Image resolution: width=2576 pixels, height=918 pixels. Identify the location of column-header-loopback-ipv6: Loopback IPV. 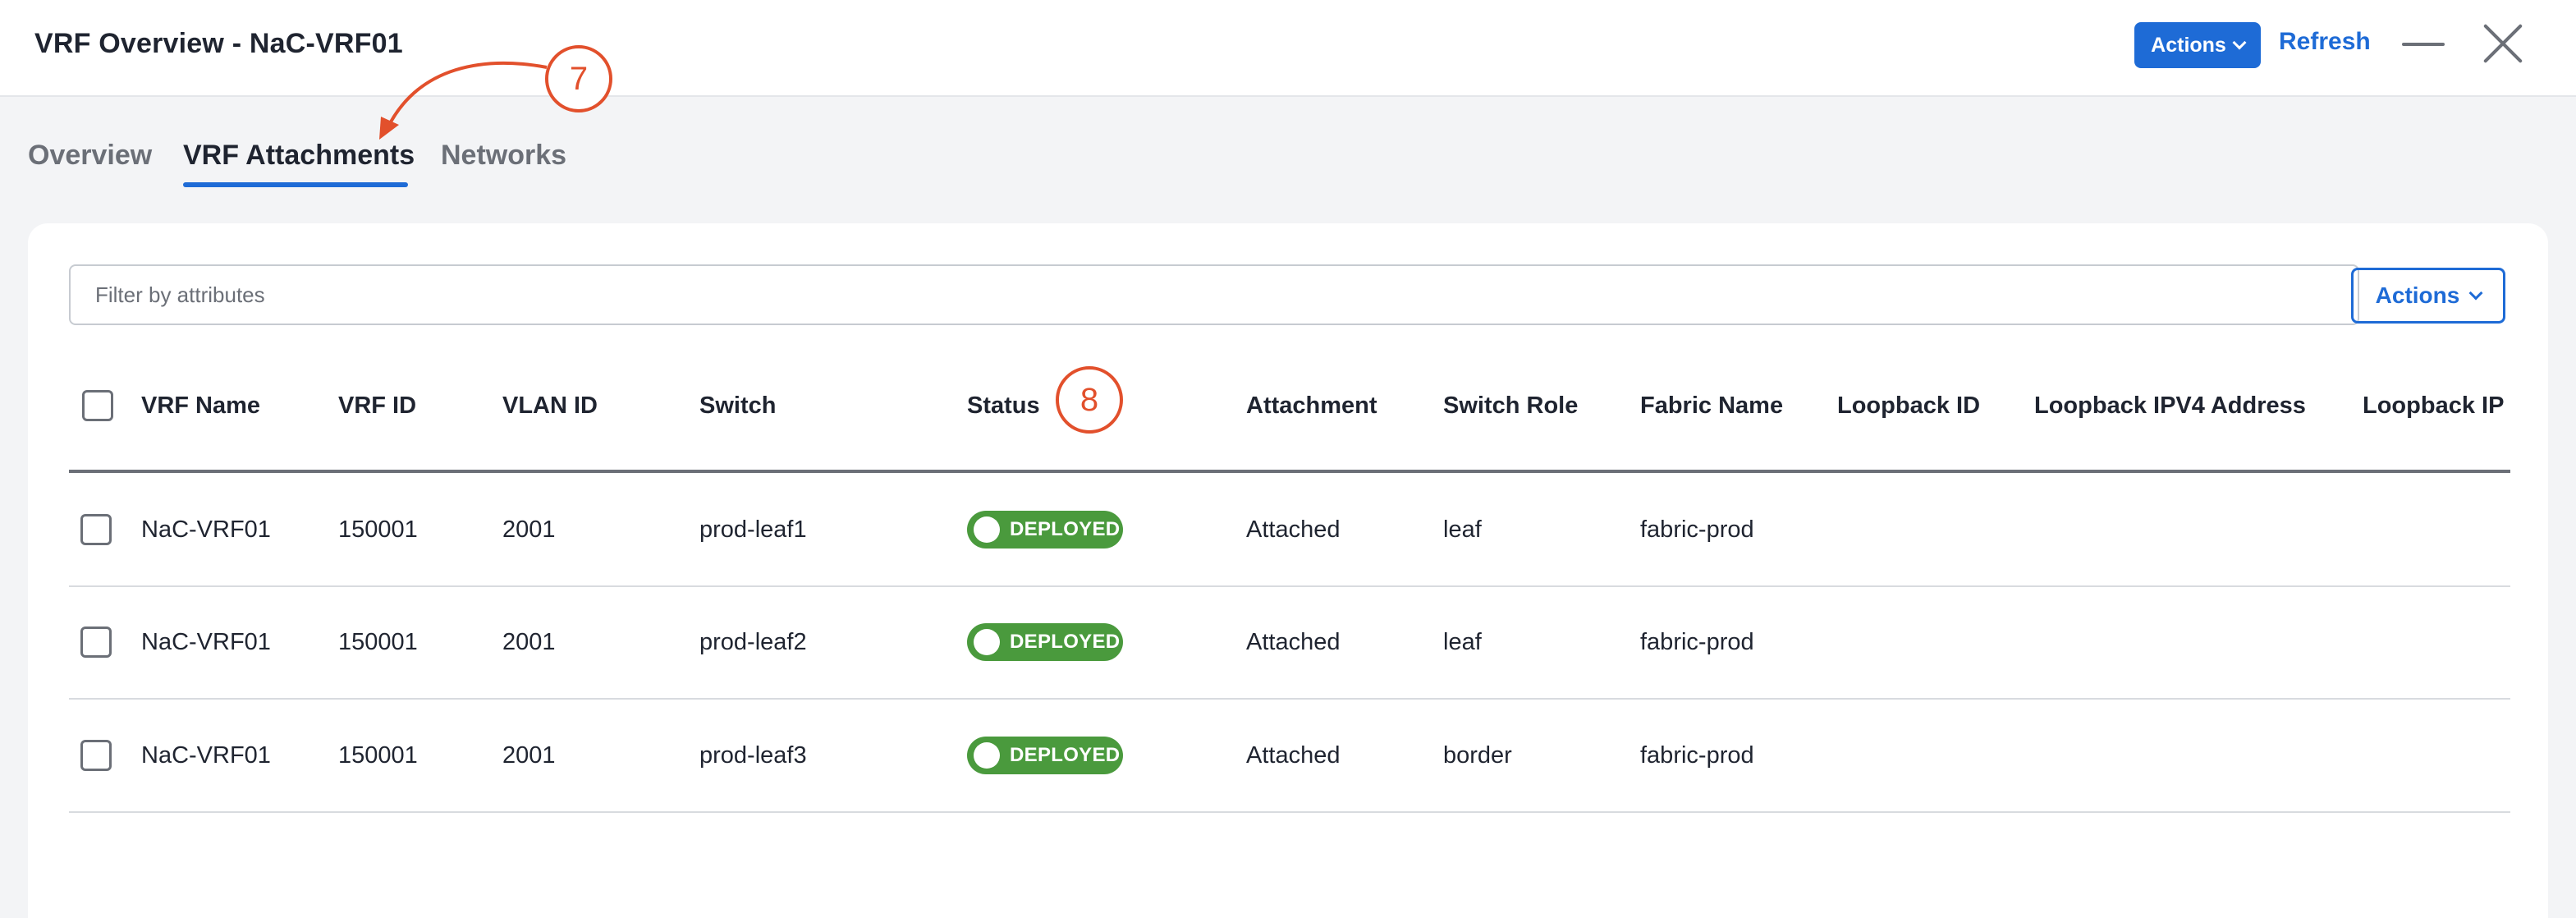
(2434, 406).